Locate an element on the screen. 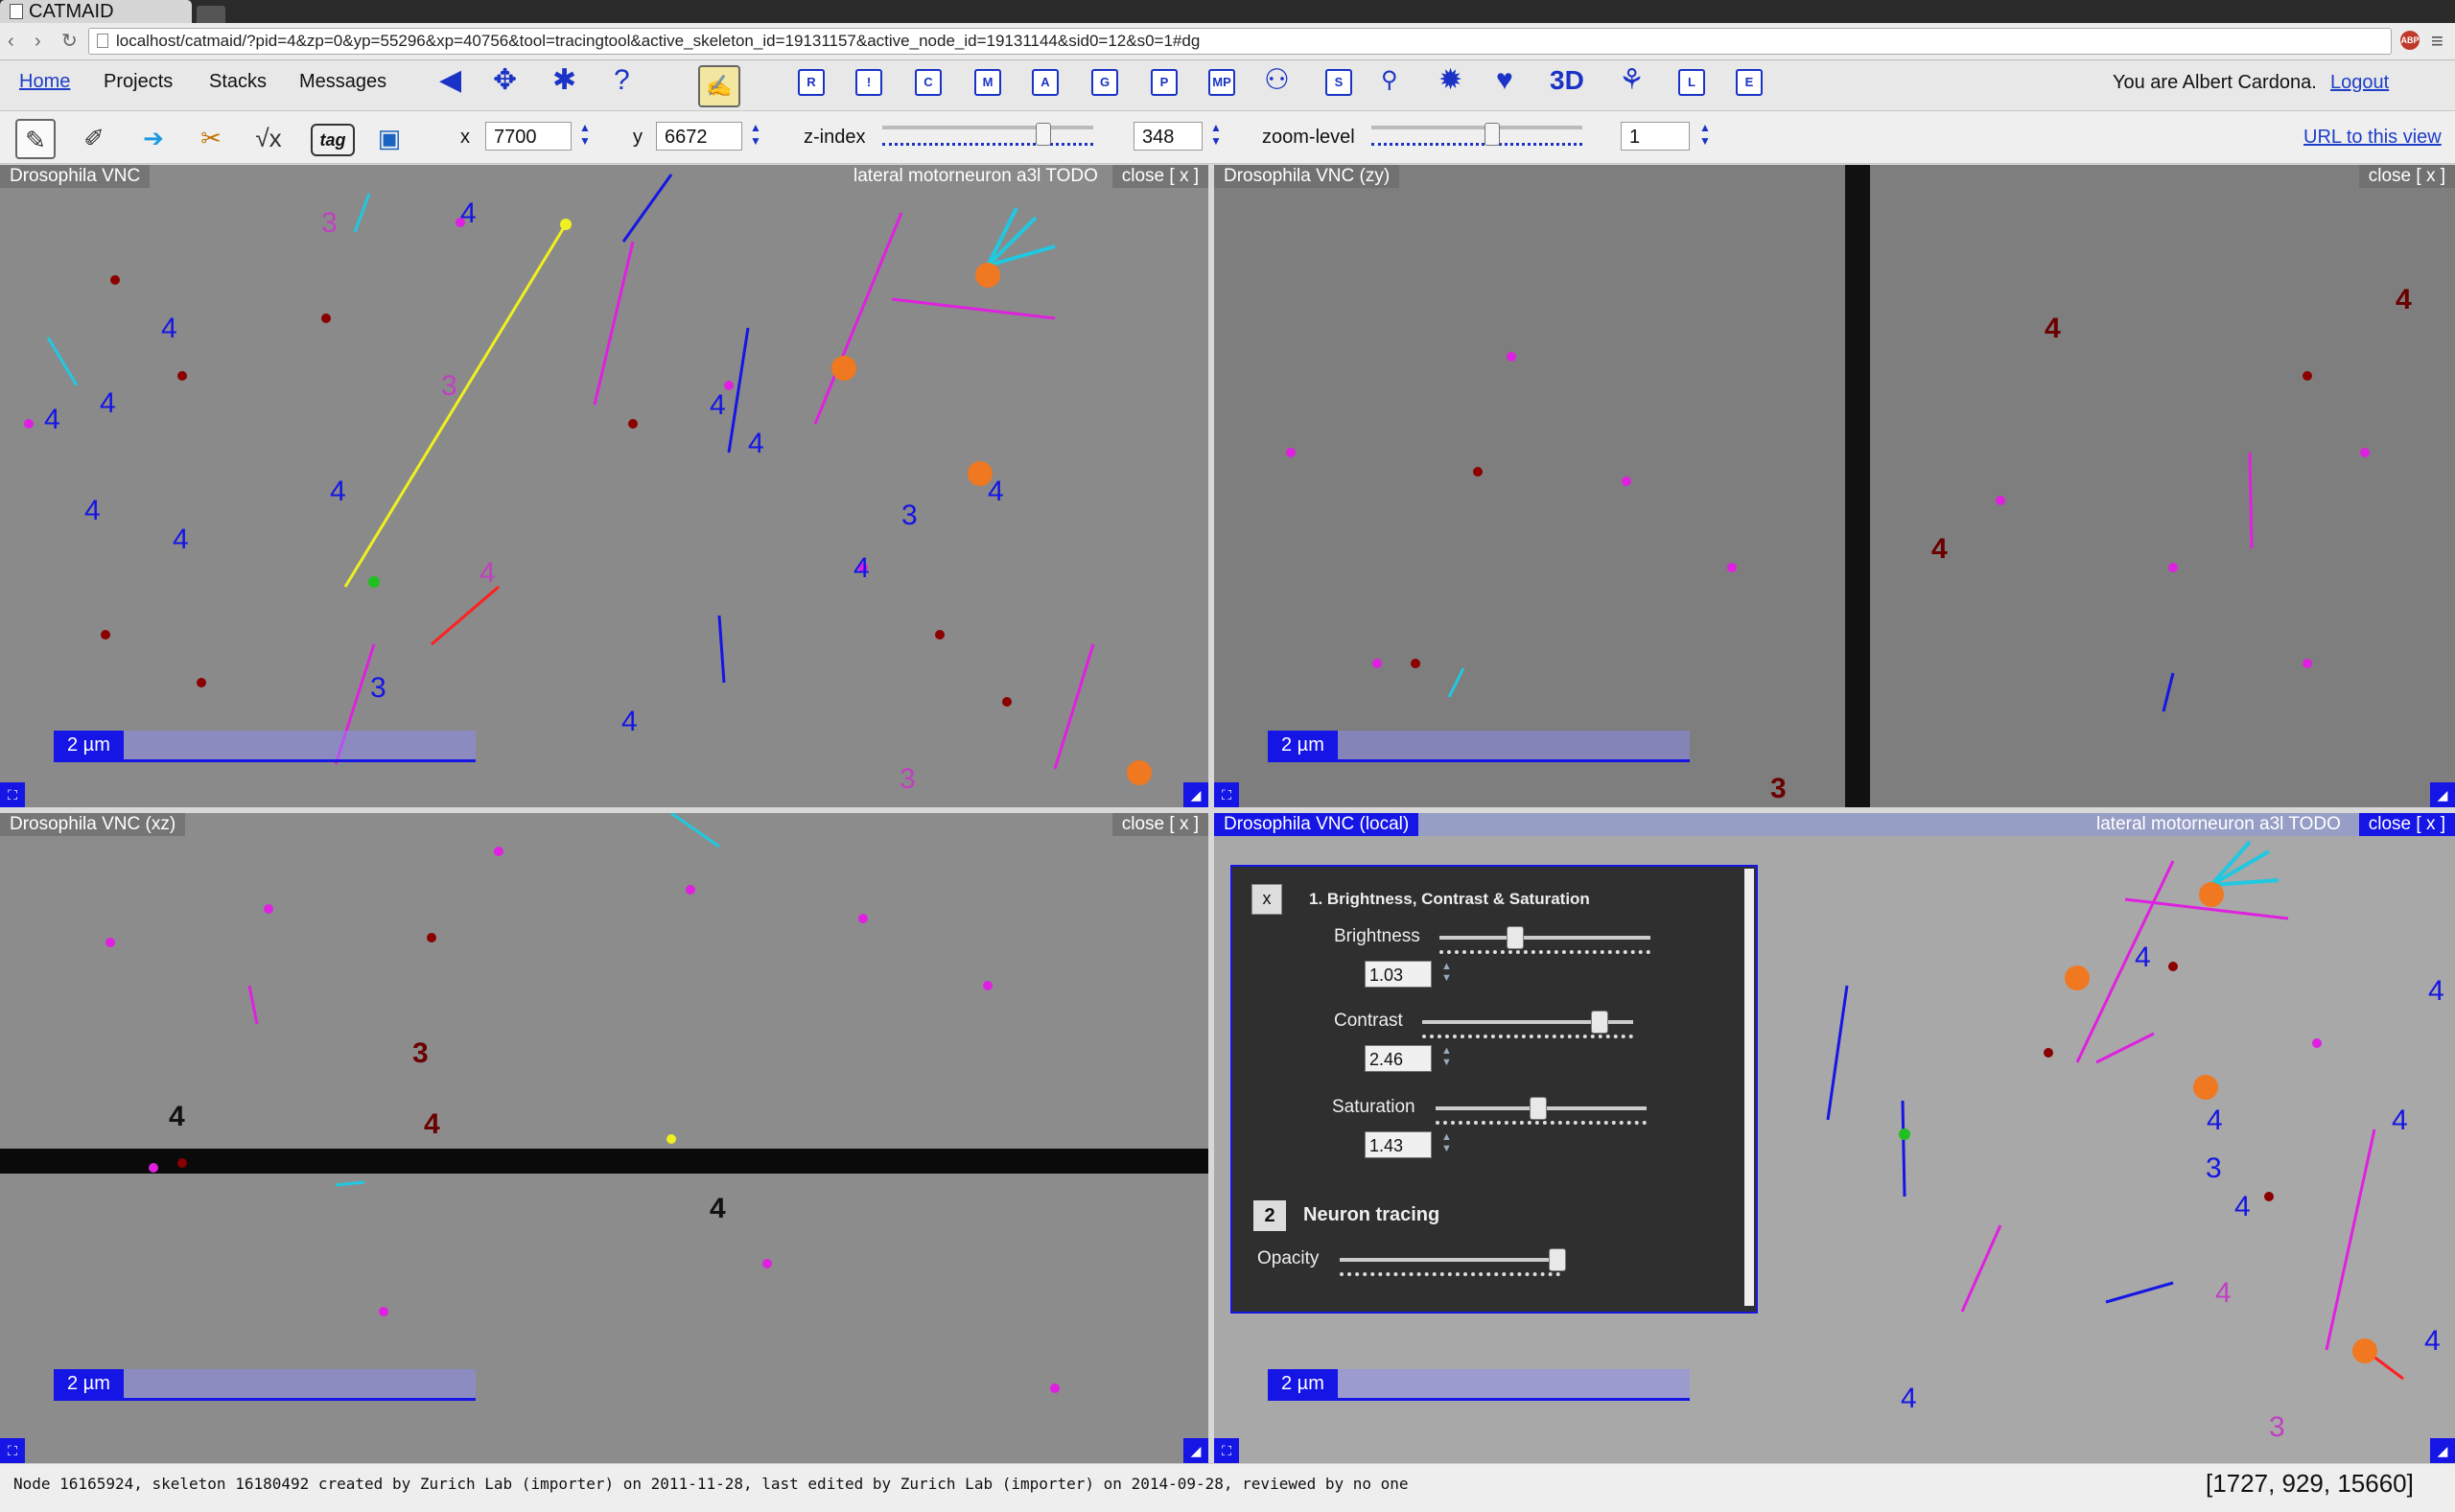 Image resolution: width=2455 pixels, height=1512 pixels. save-icon: ▣ is located at coordinates (389, 138).